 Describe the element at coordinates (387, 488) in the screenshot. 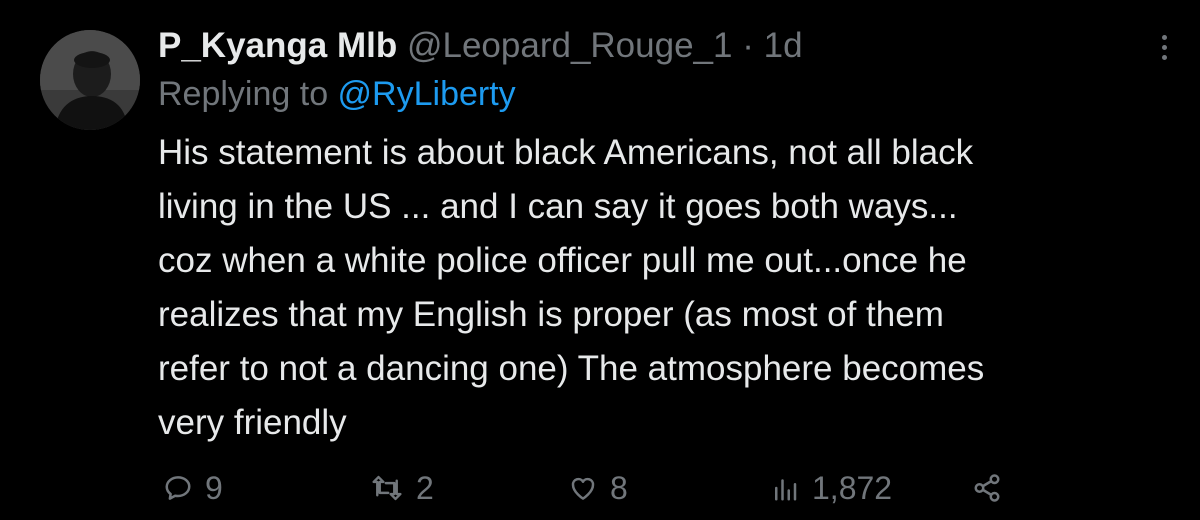

I see `retweet-icon` at that location.